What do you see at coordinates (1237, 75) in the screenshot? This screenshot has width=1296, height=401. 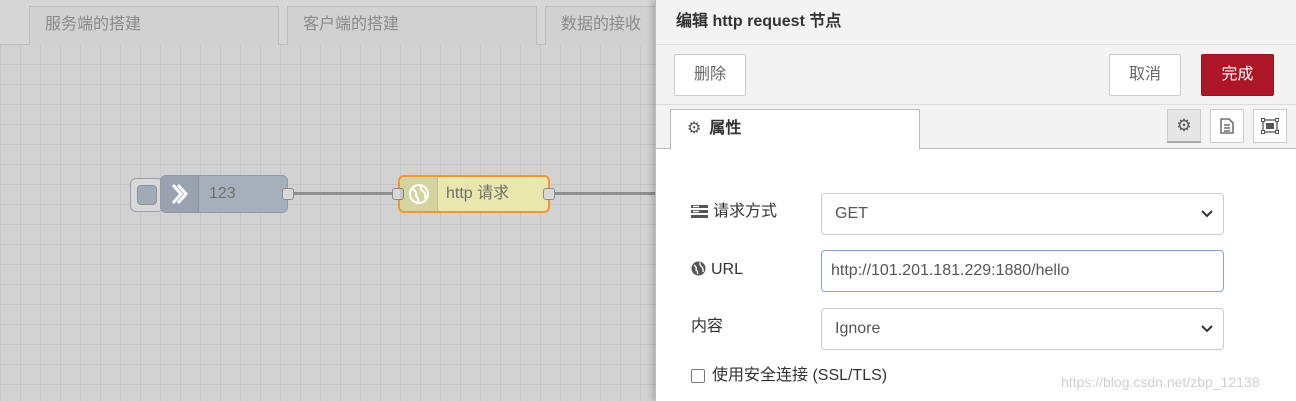 I see `done-button: 完成` at bounding box center [1237, 75].